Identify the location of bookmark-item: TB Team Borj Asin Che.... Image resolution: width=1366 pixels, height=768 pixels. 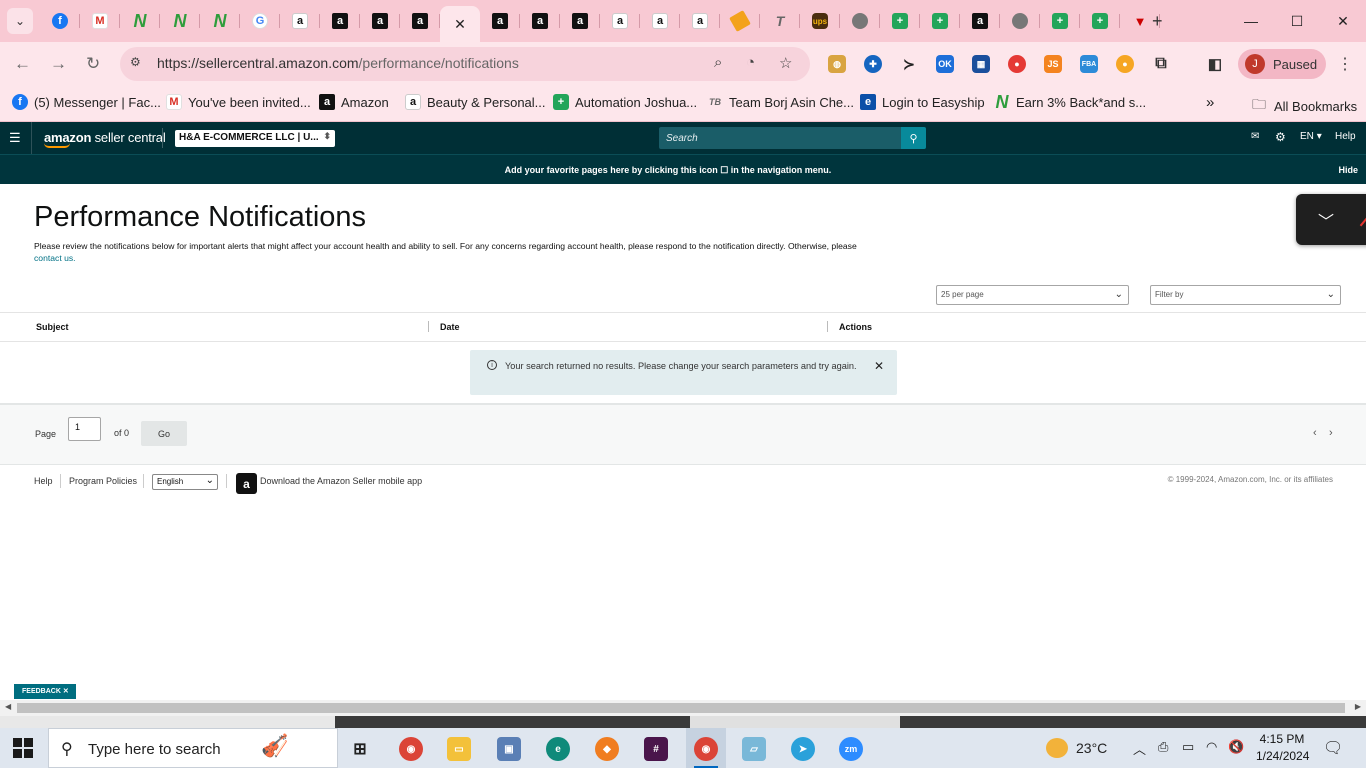
(780, 102).